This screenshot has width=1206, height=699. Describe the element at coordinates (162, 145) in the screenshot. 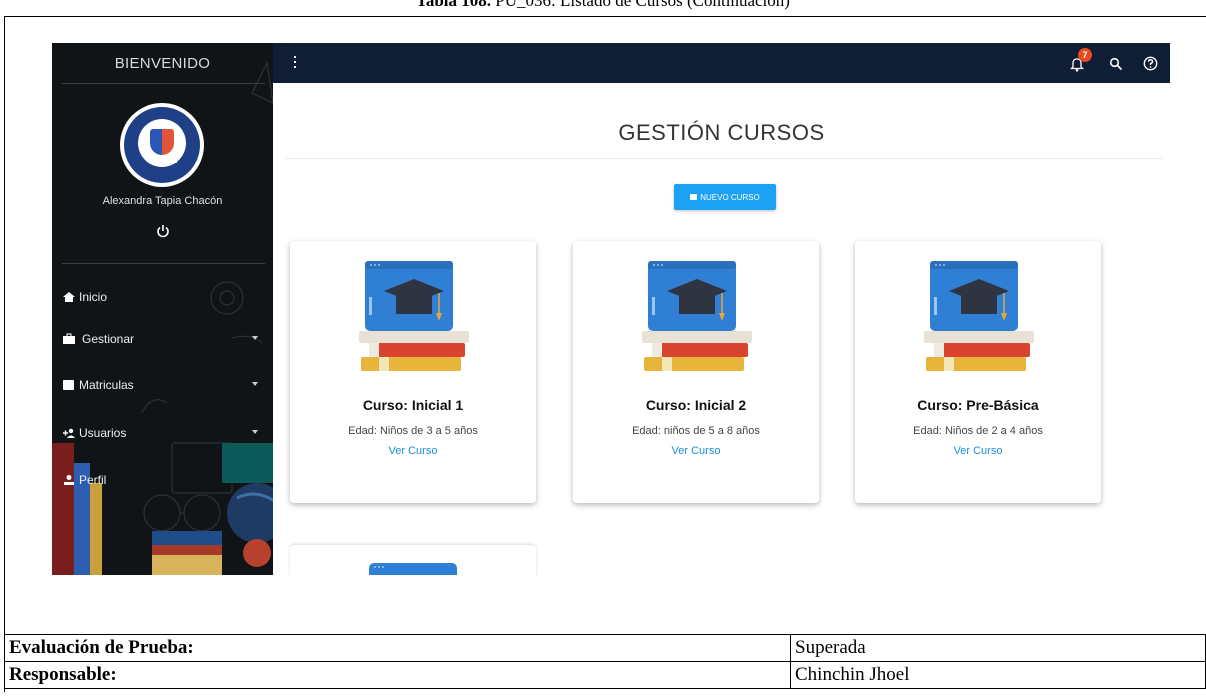

I see `school-logo: INFANTIL CUMBRE` at that location.